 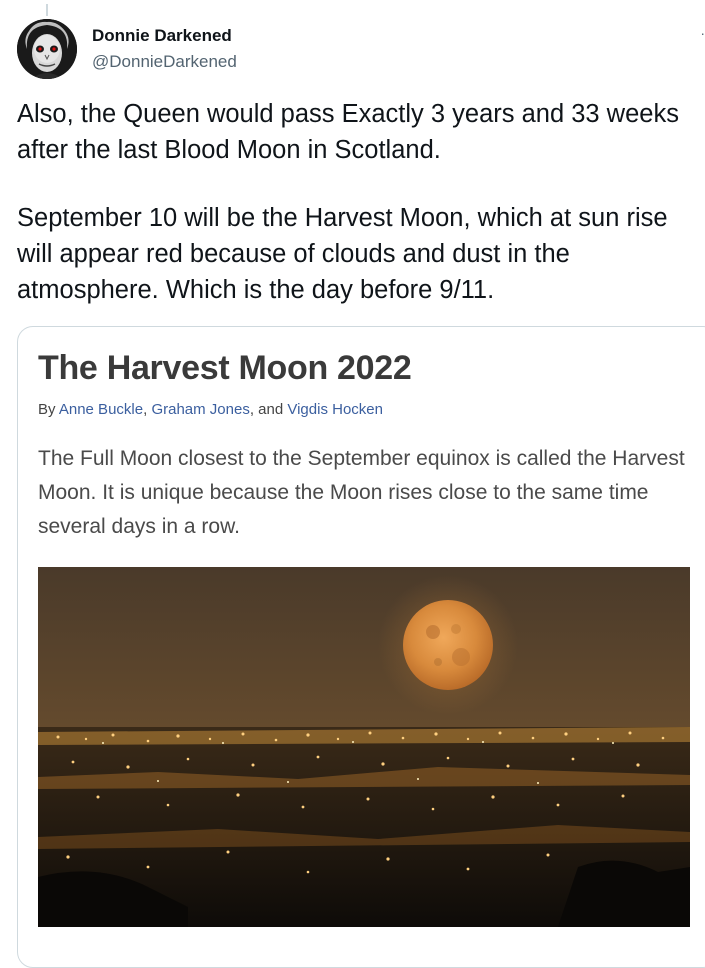 What do you see at coordinates (164, 62) in the screenshot?
I see `user-handle: @DonnieDarkened` at bounding box center [164, 62].